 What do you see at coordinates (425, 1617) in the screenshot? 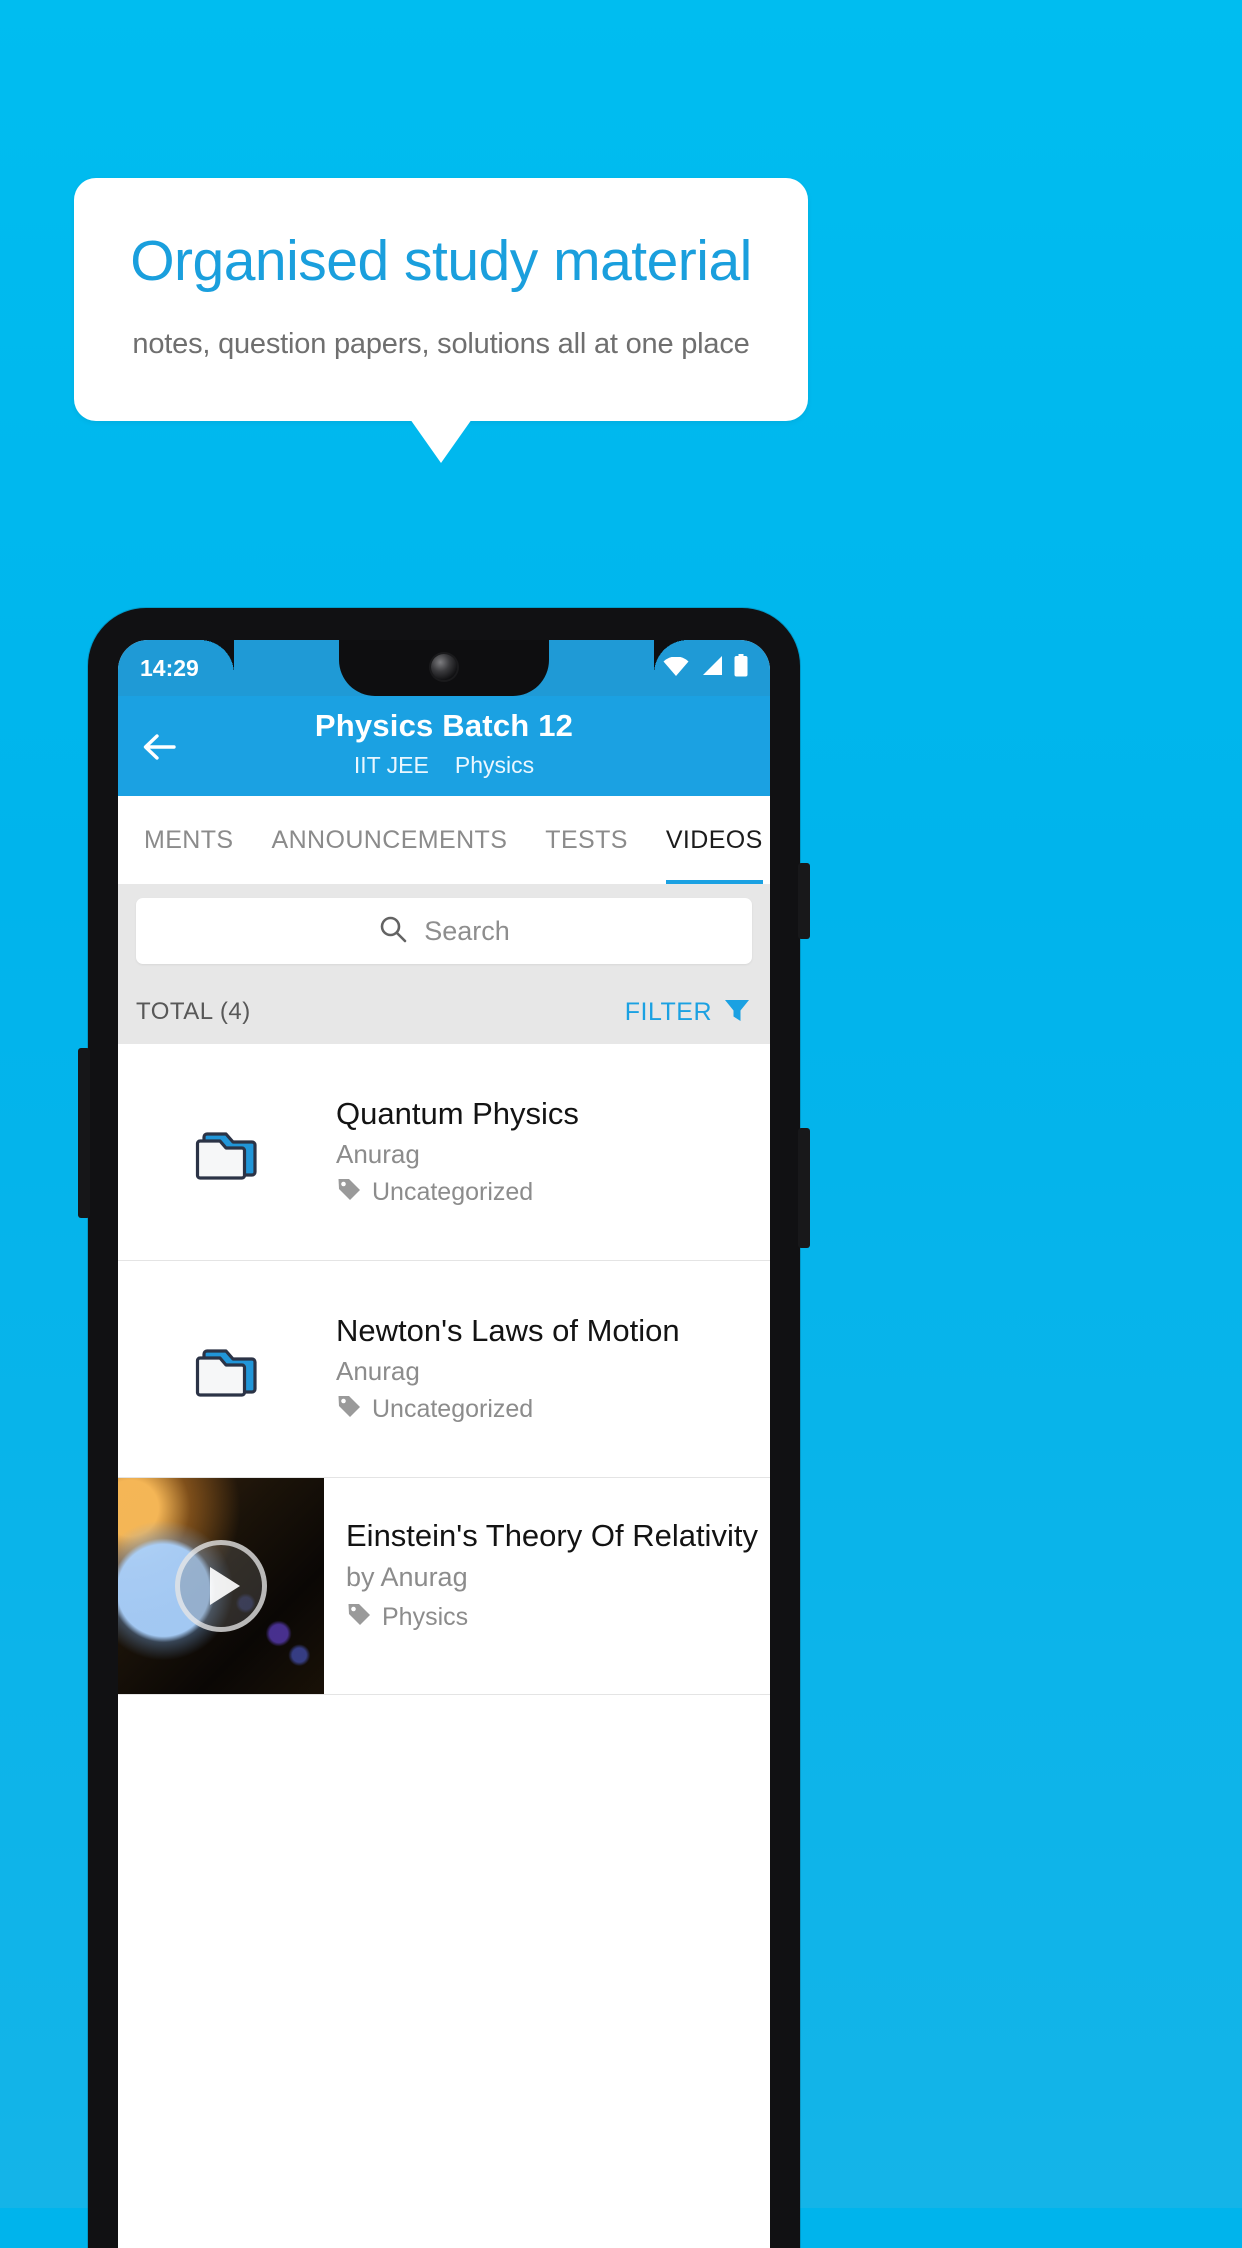
I see `list-item-tag-label: Physics` at bounding box center [425, 1617].